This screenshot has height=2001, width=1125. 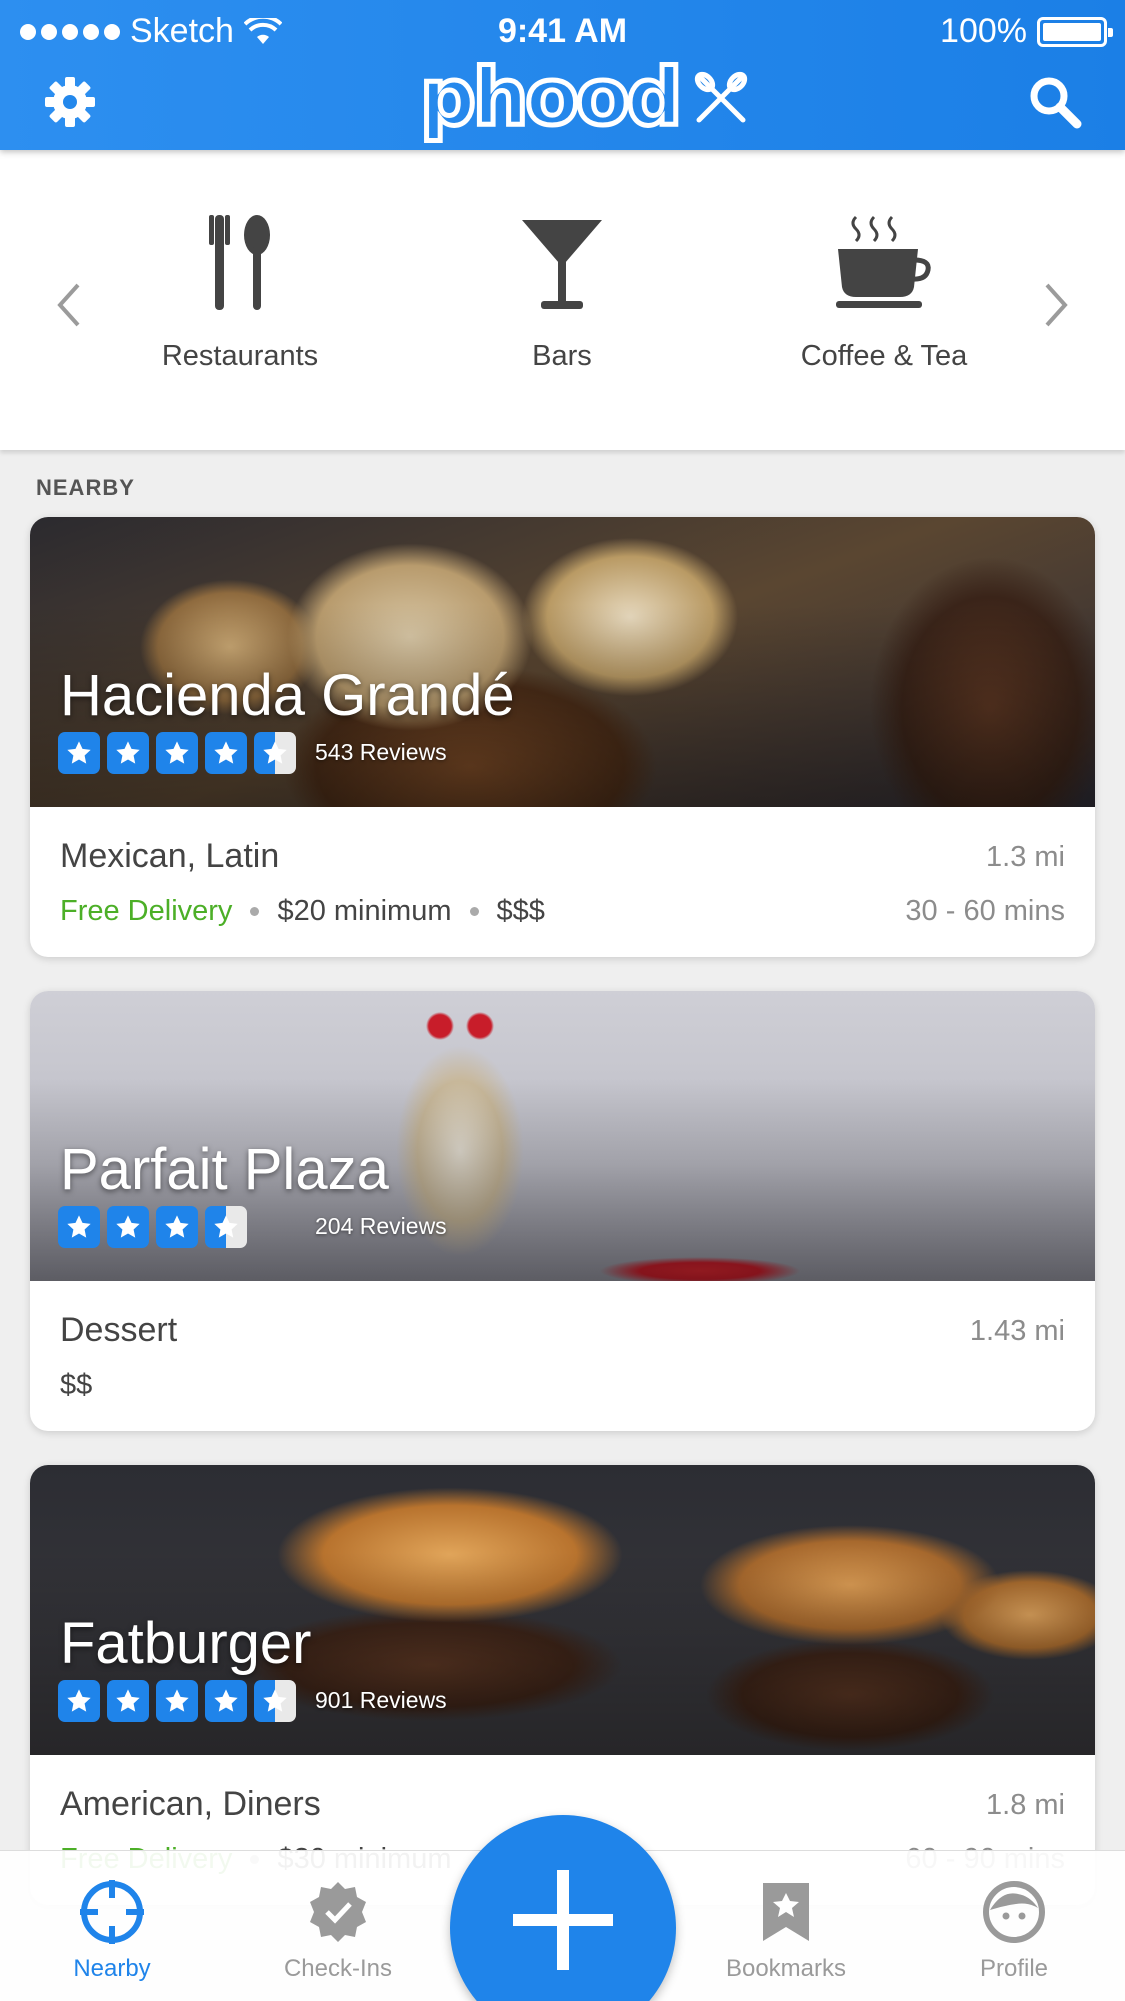 I want to click on status-bar: Sketch 9:41 AM 100%, so click(x=562, y=30).